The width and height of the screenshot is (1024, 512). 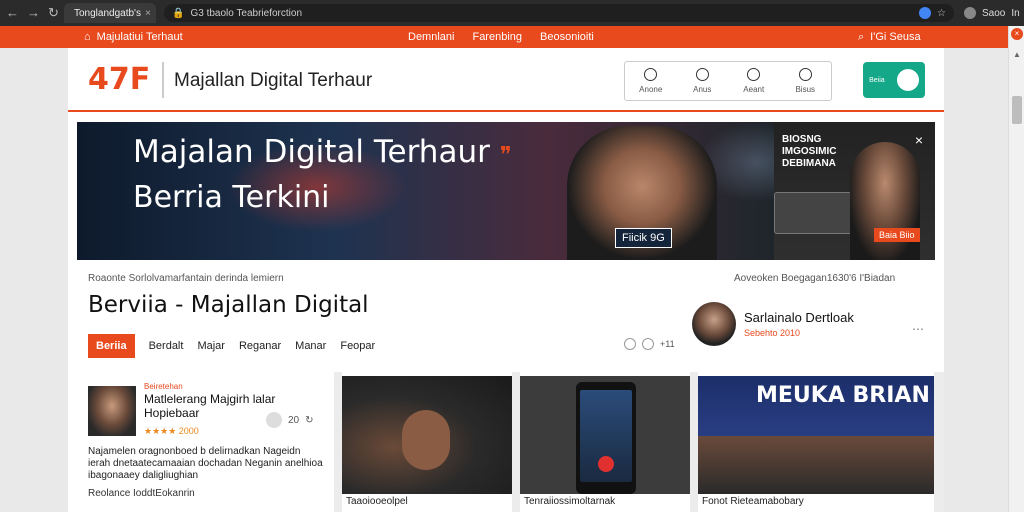 I want to click on featured-actions: 20 ↻, so click(x=290, y=420).